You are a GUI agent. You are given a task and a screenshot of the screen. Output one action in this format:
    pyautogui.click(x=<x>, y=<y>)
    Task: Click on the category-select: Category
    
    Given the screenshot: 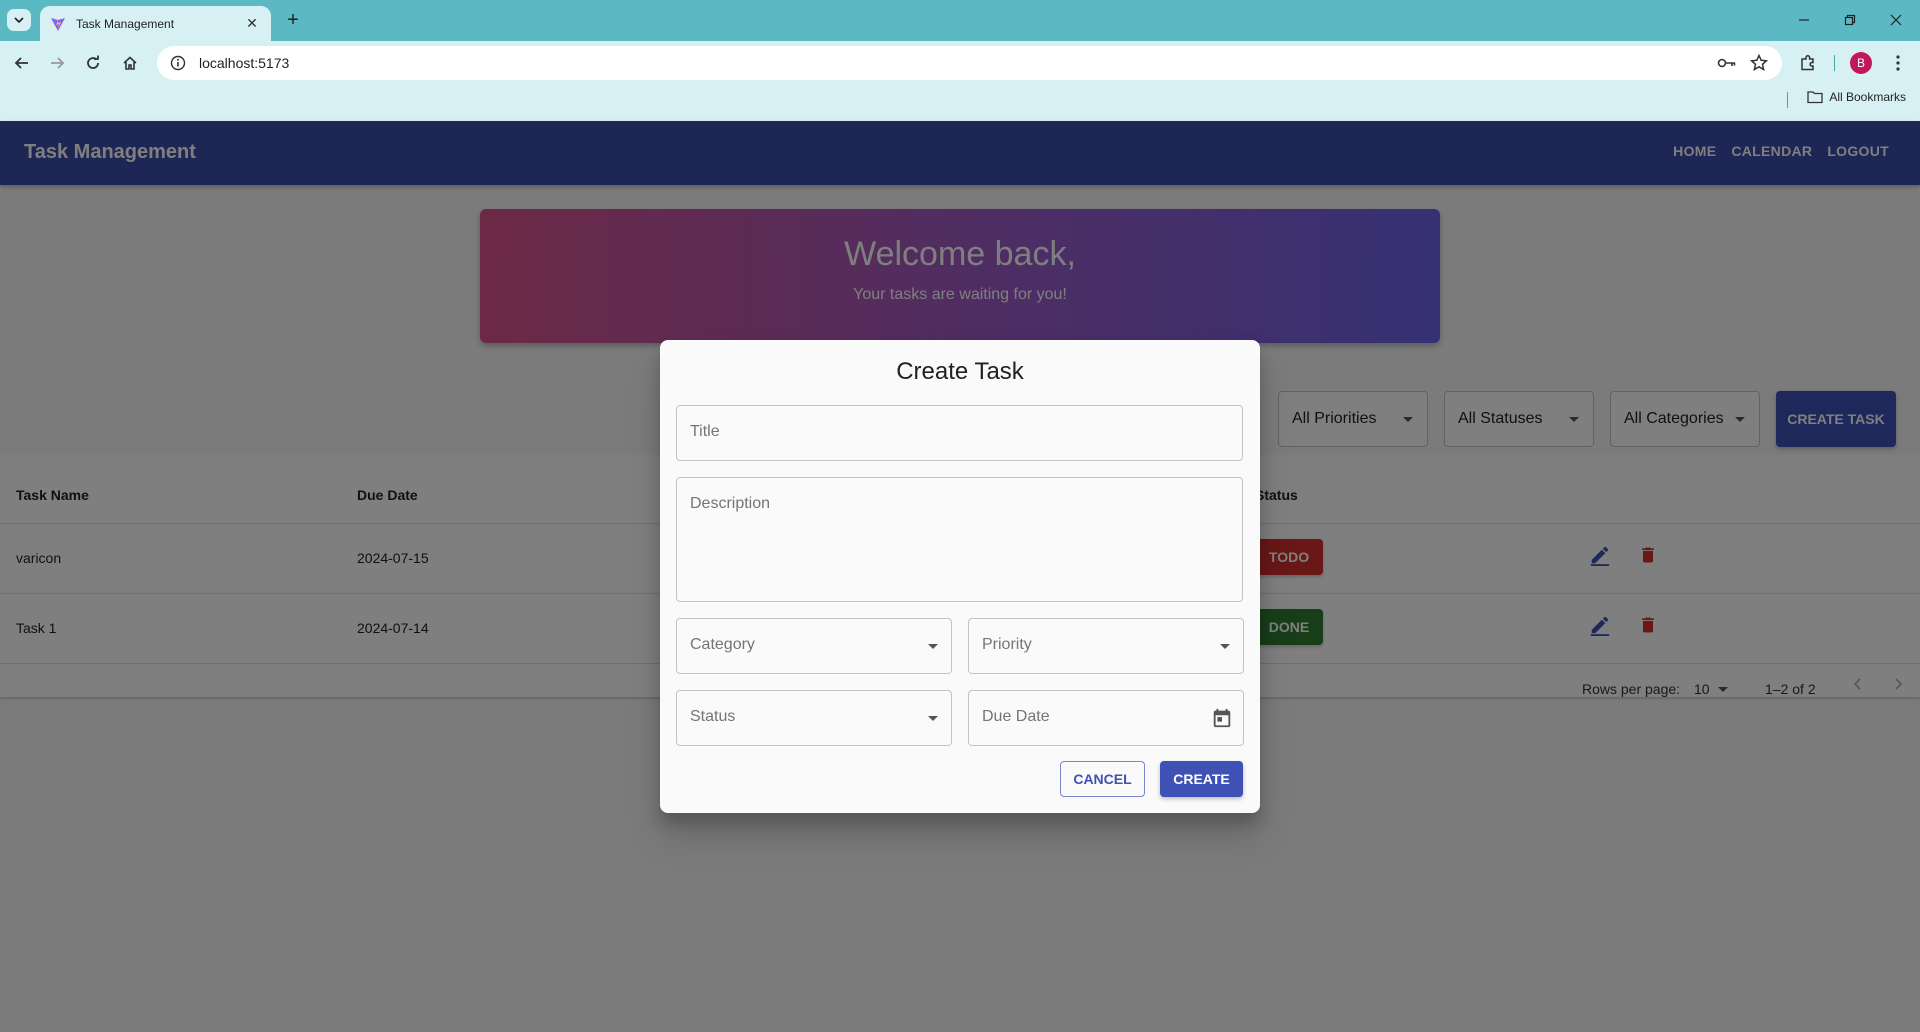 What is the action you would take?
    pyautogui.click(x=814, y=646)
    